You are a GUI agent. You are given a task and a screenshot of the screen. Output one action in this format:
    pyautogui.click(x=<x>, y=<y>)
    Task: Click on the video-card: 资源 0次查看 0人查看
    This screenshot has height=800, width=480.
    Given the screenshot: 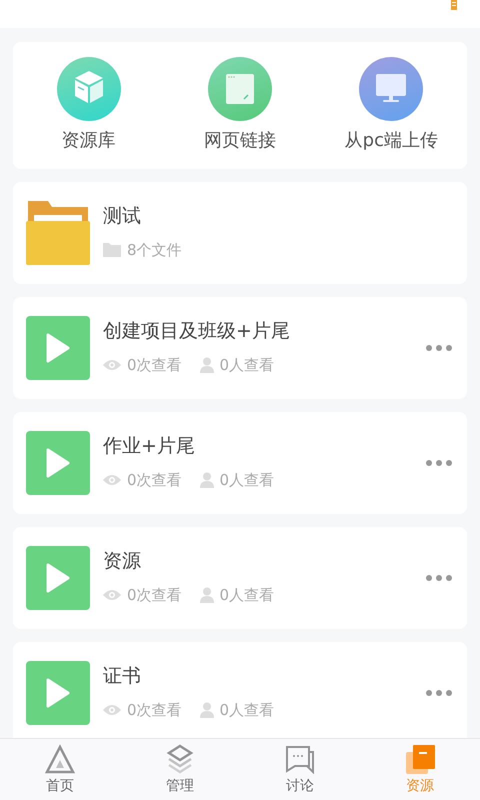 What is the action you would take?
    pyautogui.click(x=240, y=578)
    